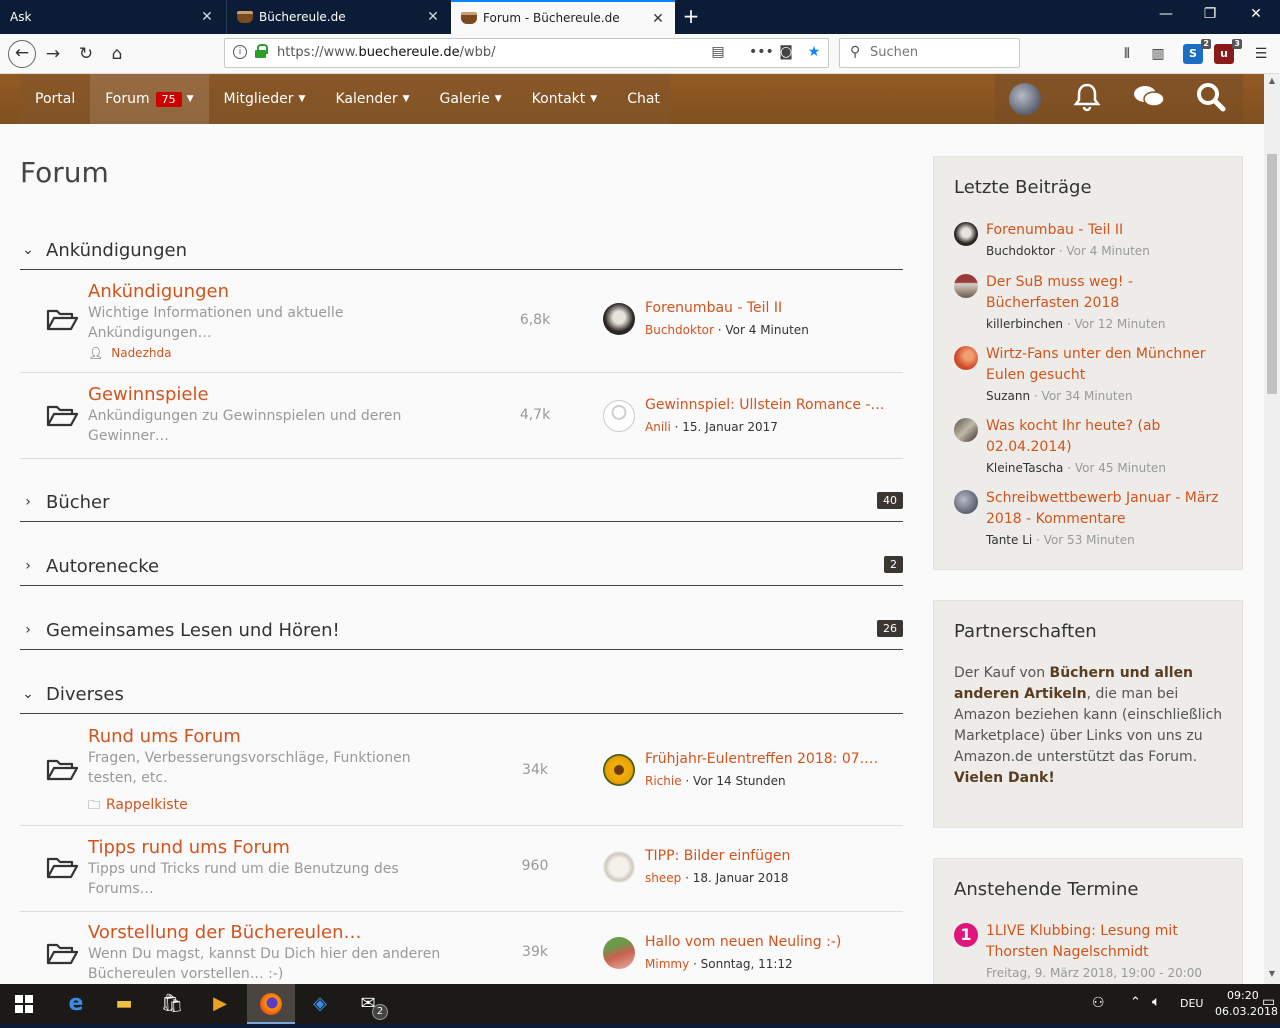 The image size is (1280, 1028). Describe the element at coordinates (663, 878) in the screenshot. I see `last-post-user-link: sheep` at that location.